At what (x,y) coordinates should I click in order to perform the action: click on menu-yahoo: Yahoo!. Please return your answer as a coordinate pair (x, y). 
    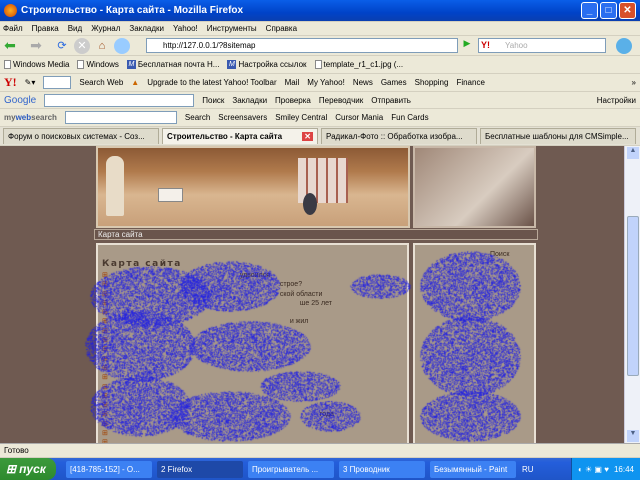
    Looking at the image, I should click on (185, 28).